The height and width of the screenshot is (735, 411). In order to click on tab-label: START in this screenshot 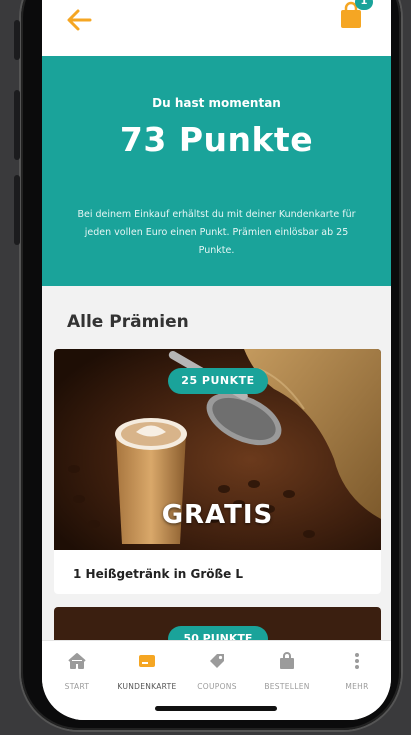, I will do `click(77, 686)`.